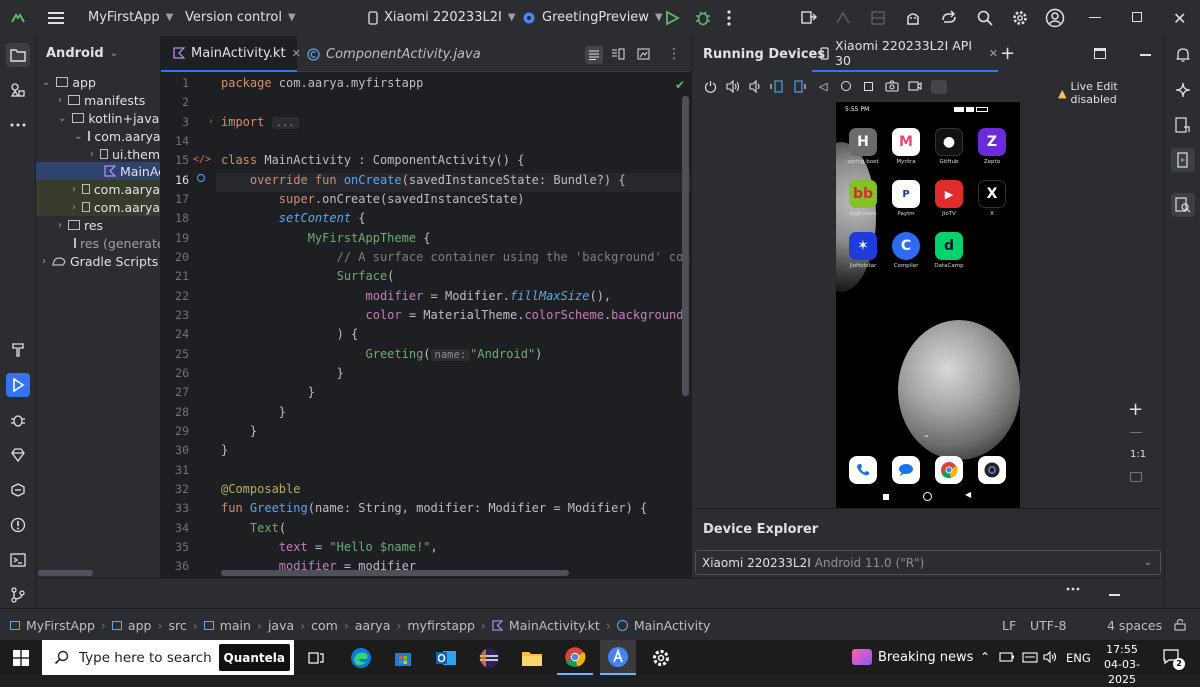 This screenshot has height=687, width=1200. I want to click on encoding-status: UTF-8, so click(1048, 625).